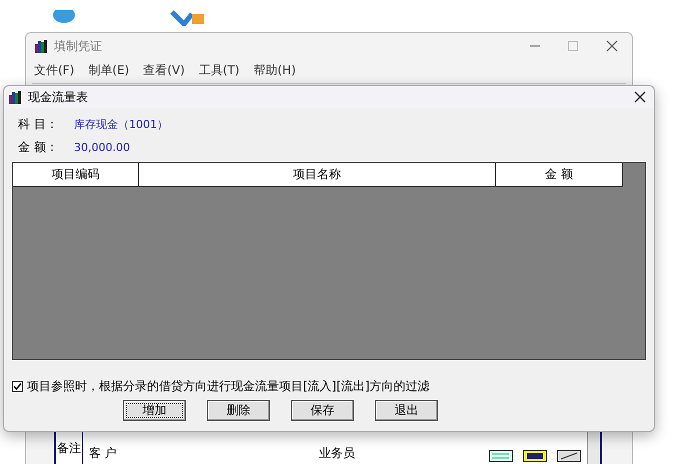  I want to click on dialog-button: 保存, so click(322, 410).